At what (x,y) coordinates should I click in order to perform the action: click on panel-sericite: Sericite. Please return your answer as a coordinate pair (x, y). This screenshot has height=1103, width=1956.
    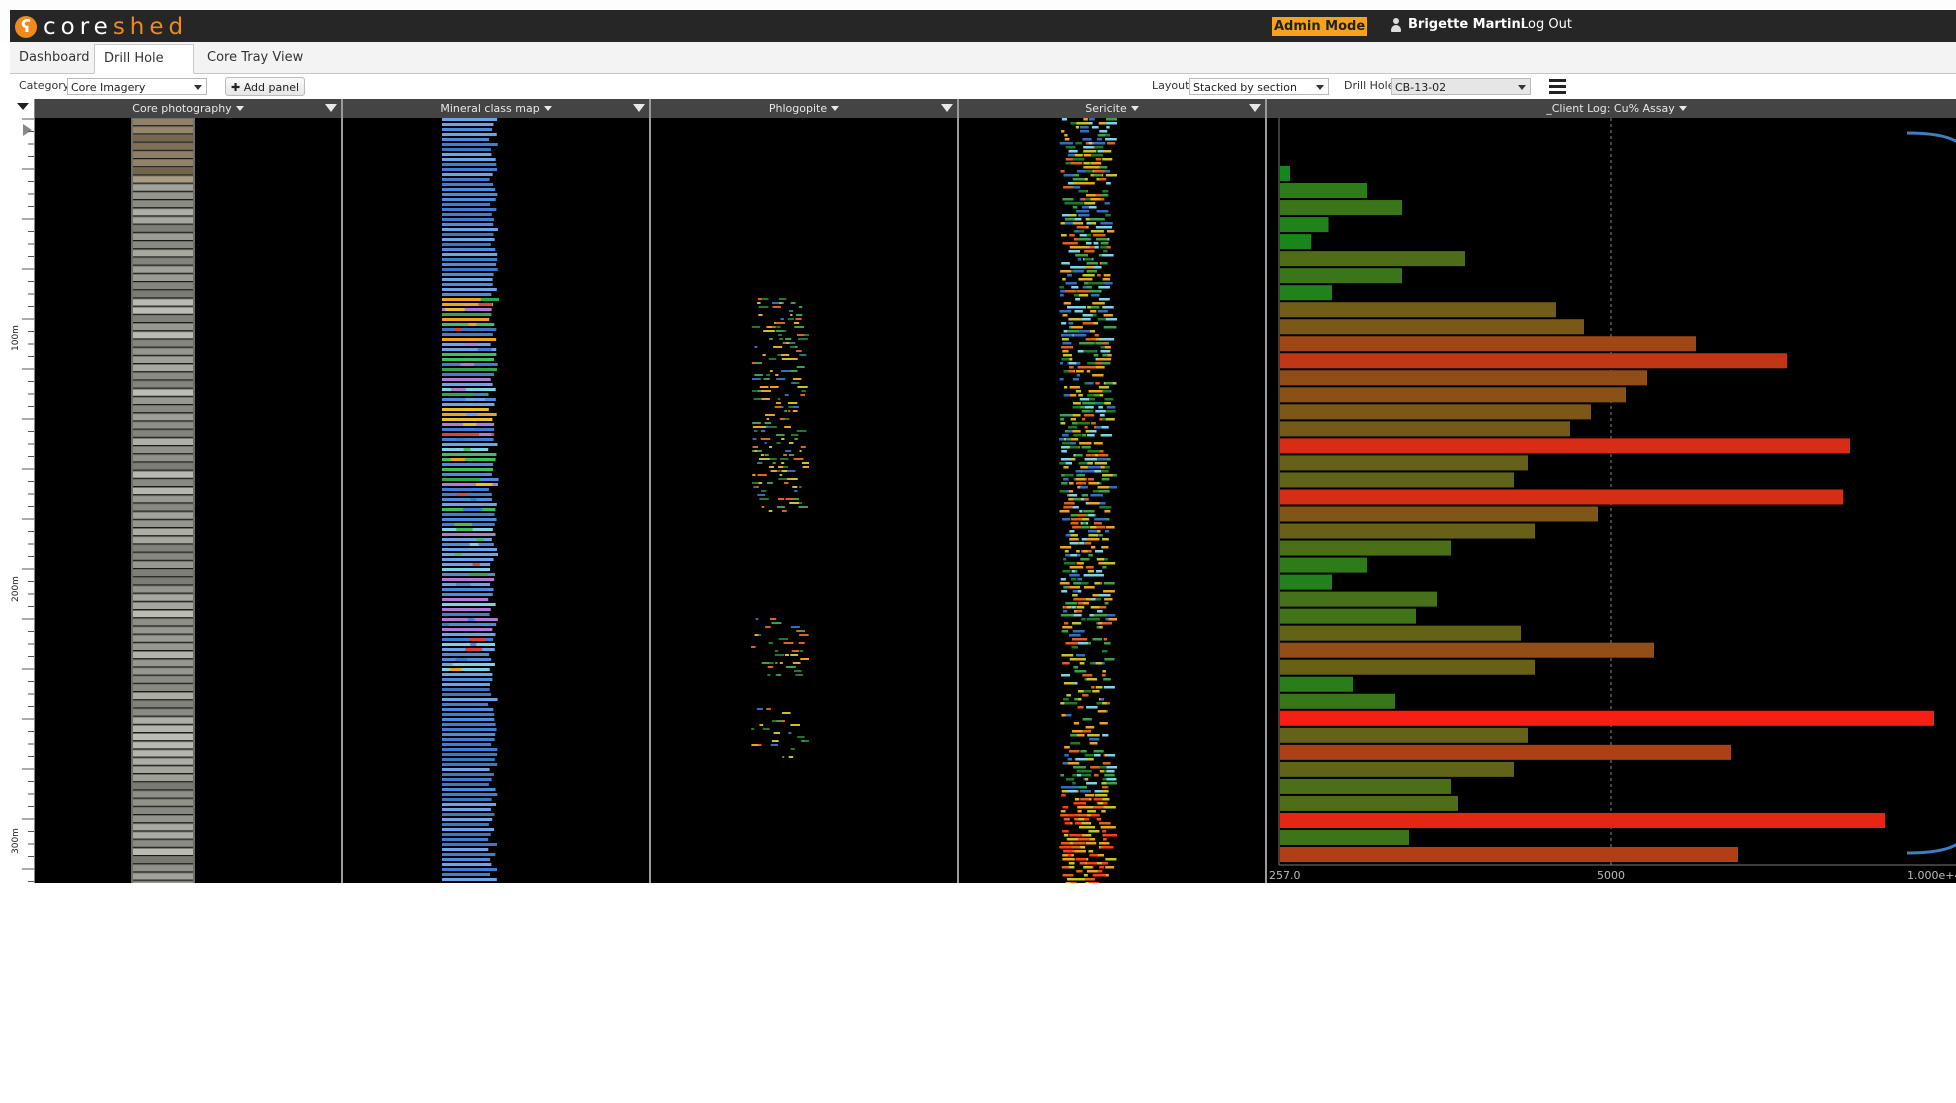
    Looking at the image, I should click on (1113, 491).